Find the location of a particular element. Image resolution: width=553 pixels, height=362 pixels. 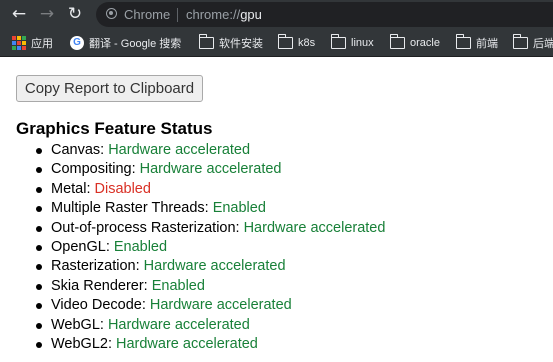

url-text: chrome://gpu is located at coordinates (224, 14).